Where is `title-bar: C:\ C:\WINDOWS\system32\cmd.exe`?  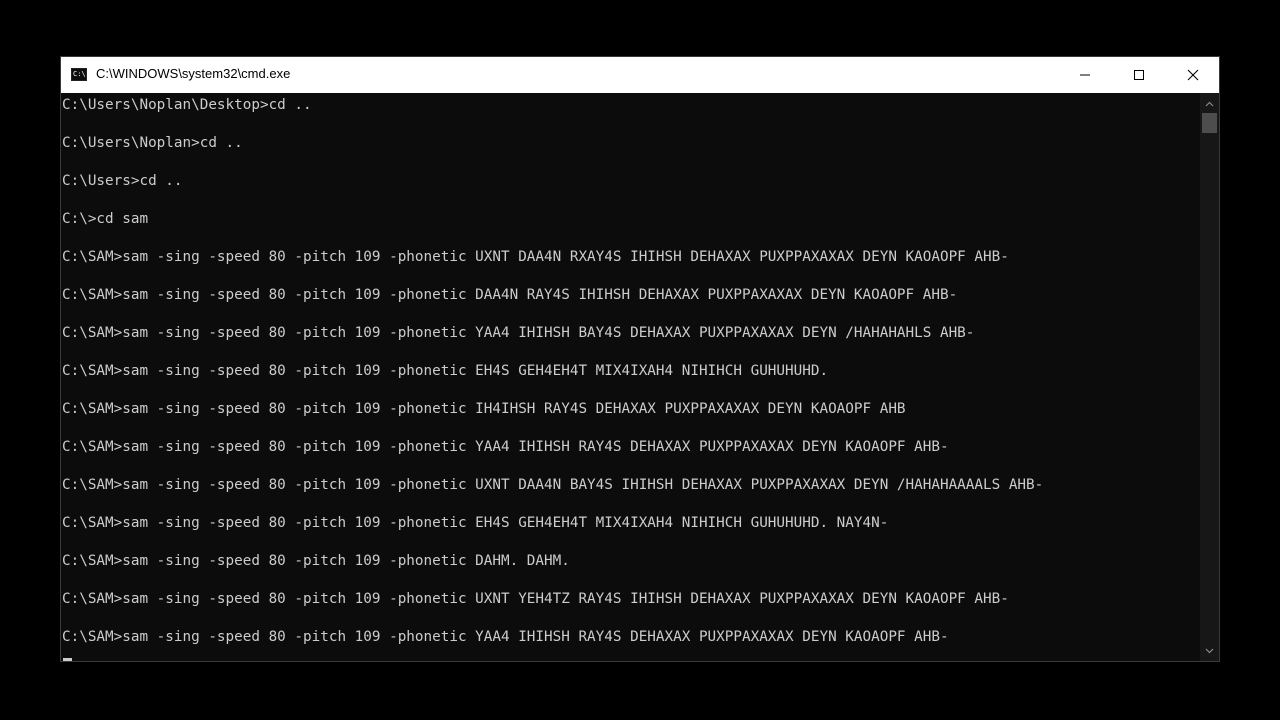 title-bar: C:\ C:\WINDOWS\system32\cmd.exe is located at coordinates (640, 75).